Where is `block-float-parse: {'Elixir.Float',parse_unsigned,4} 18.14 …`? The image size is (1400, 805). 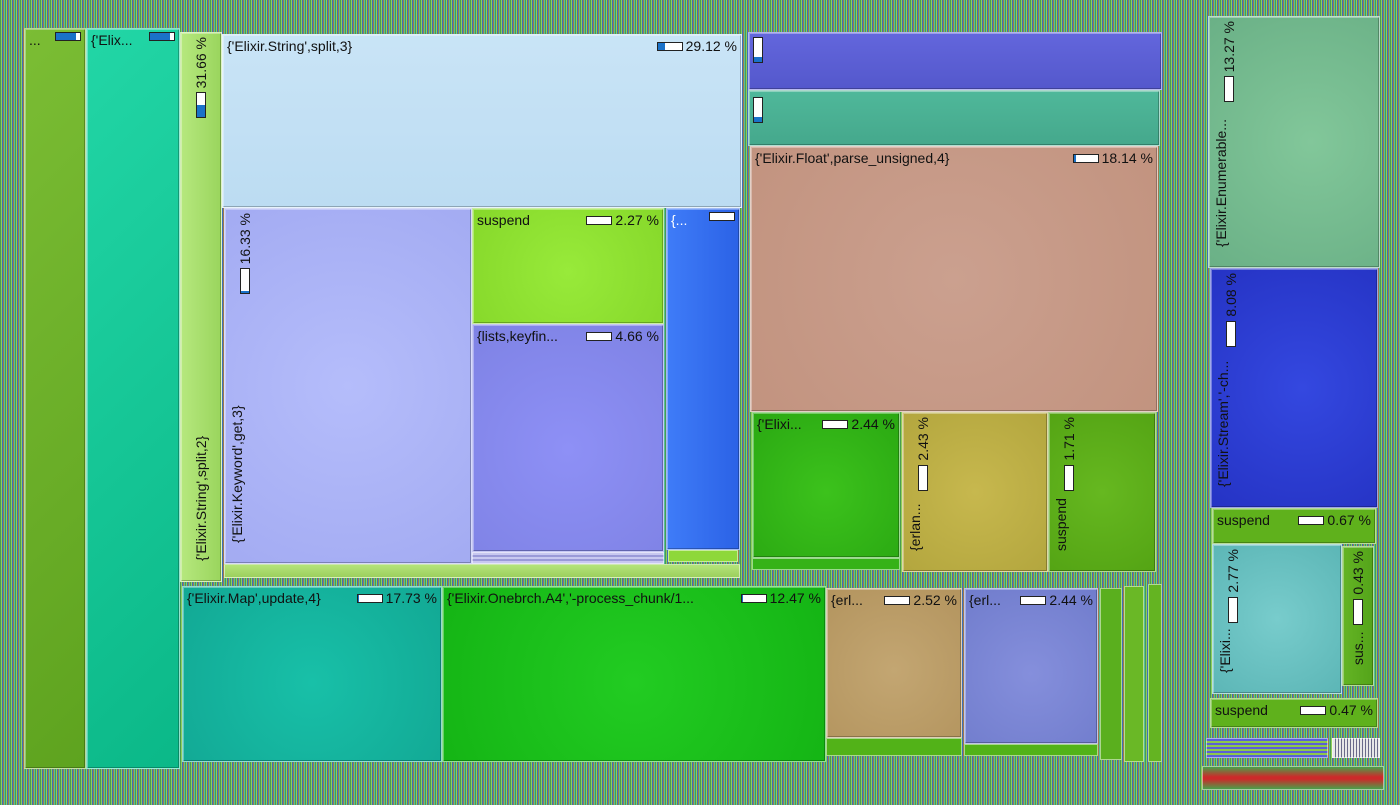 block-float-parse: {'Elixir.Float',parse_unsigned,4} 18.14 … is located at coordinates (954, 279).